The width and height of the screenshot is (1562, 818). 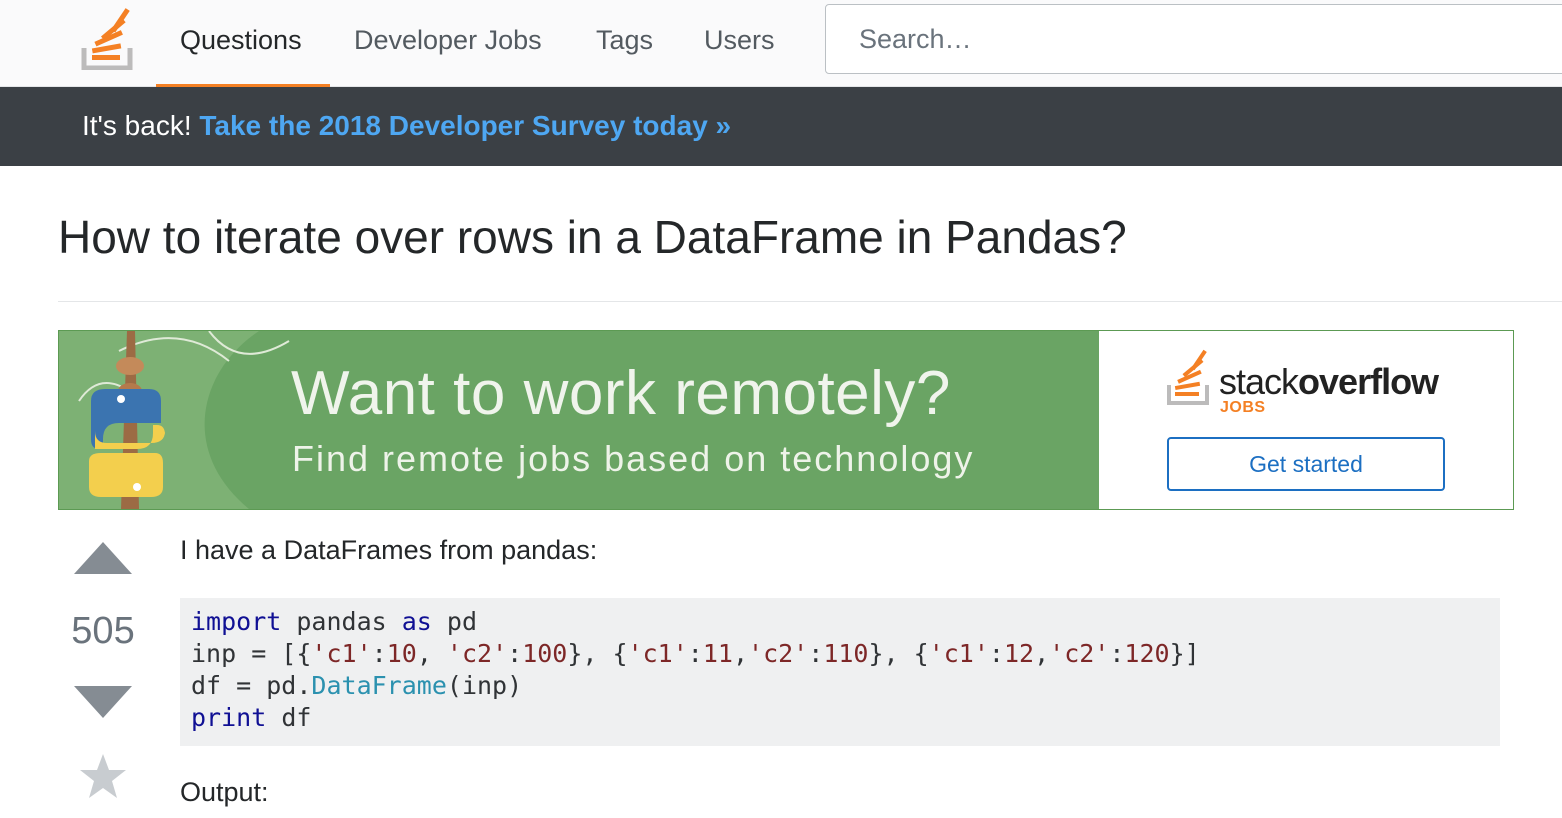 What do you see at coordinates (717, 653) in the screenshot?
I see `code-token: 11` at bounding box center [717, 653].